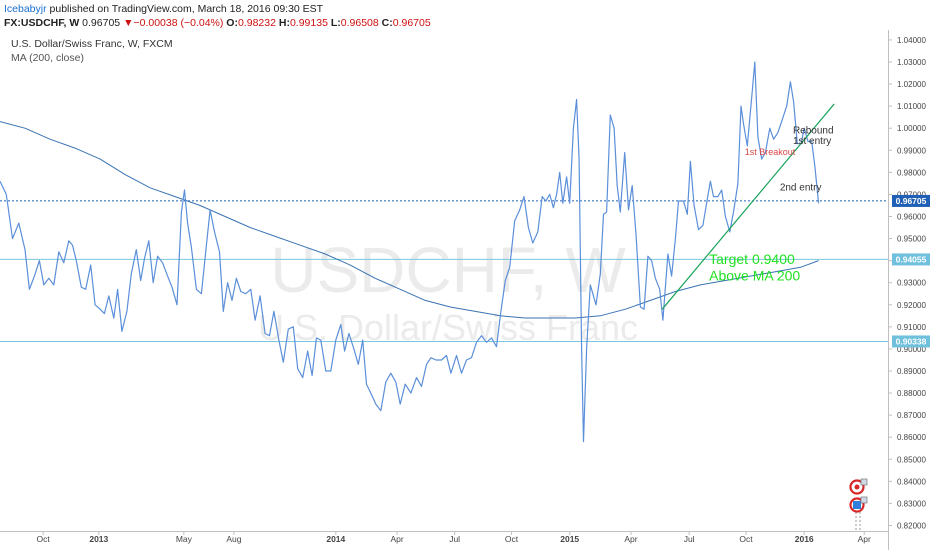 Image resolution: width=932 pixels, height=550 pixels. Describe the element at coordinates (911, 84) in the screenshot. I see `y-tick-label: 1.02000` at that location.